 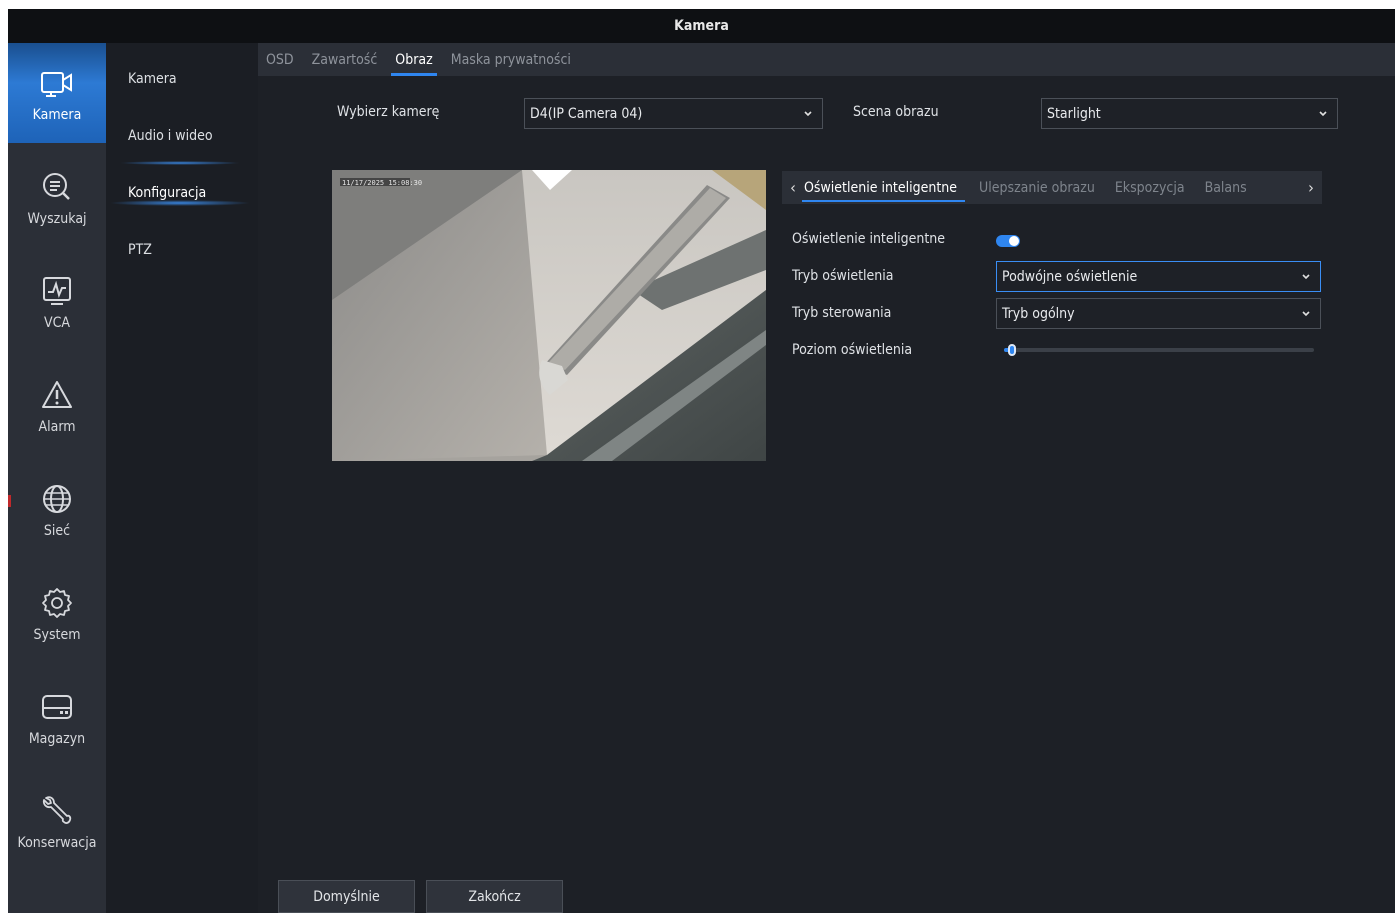 What do you see at coordinates (1037, 187) in the screenshot?
I see `subtab-ulepszanie-obrazu: Ulepszanie obrazu` at bounding box center [1037, 187].